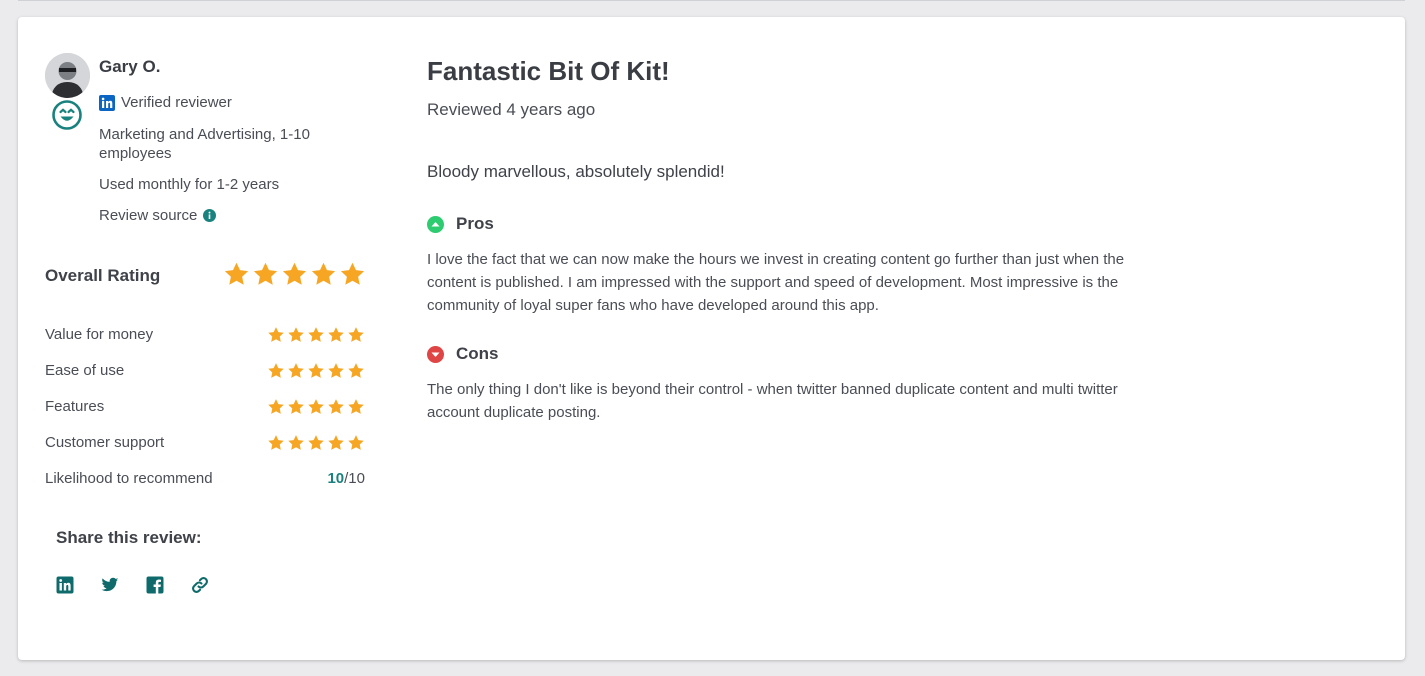  What do you see at coordinates (475, 223) in the screenshot?
I see `pros-label: Pros` at bounding box center [475, 223].